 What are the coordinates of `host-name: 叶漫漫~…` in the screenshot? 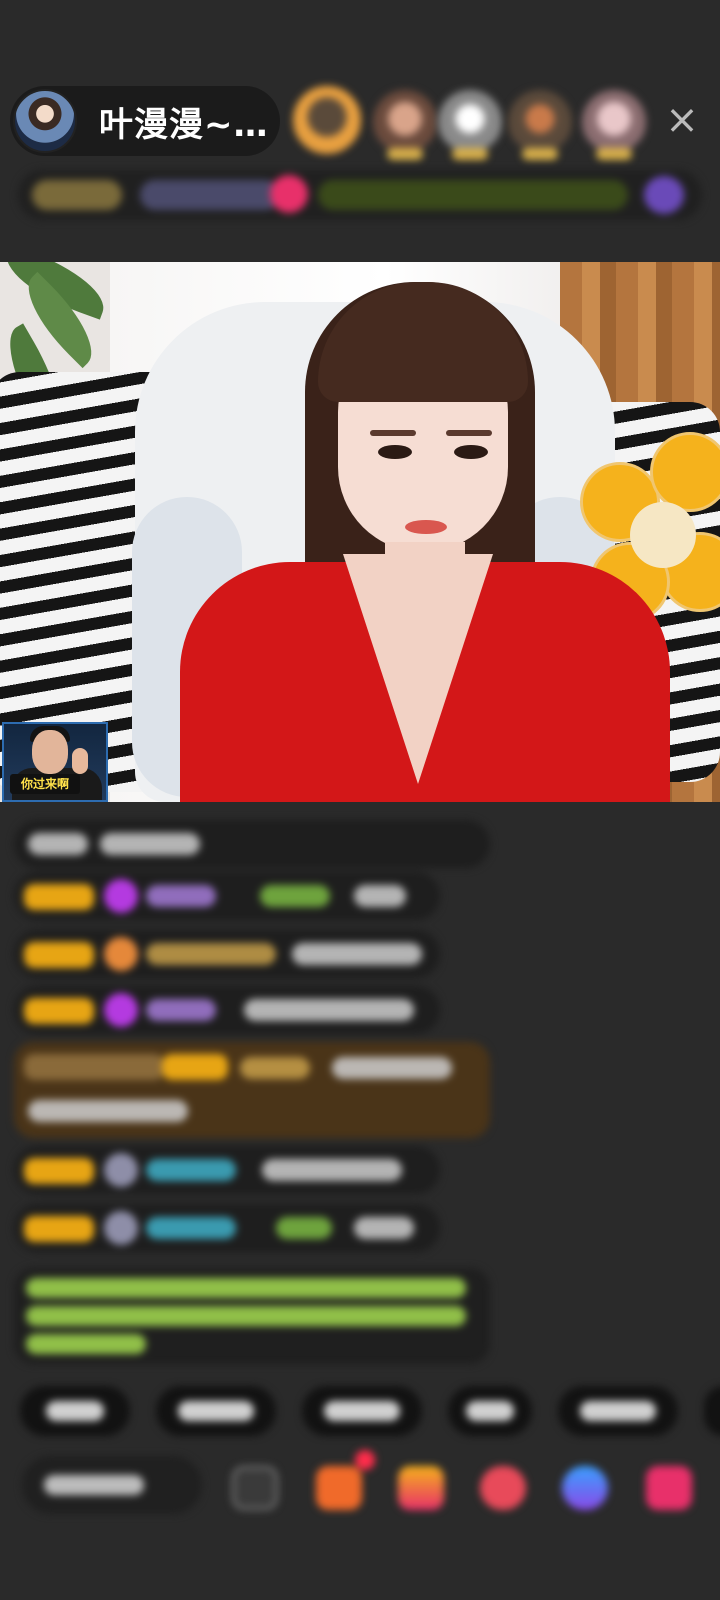 It's located at (184, 121).